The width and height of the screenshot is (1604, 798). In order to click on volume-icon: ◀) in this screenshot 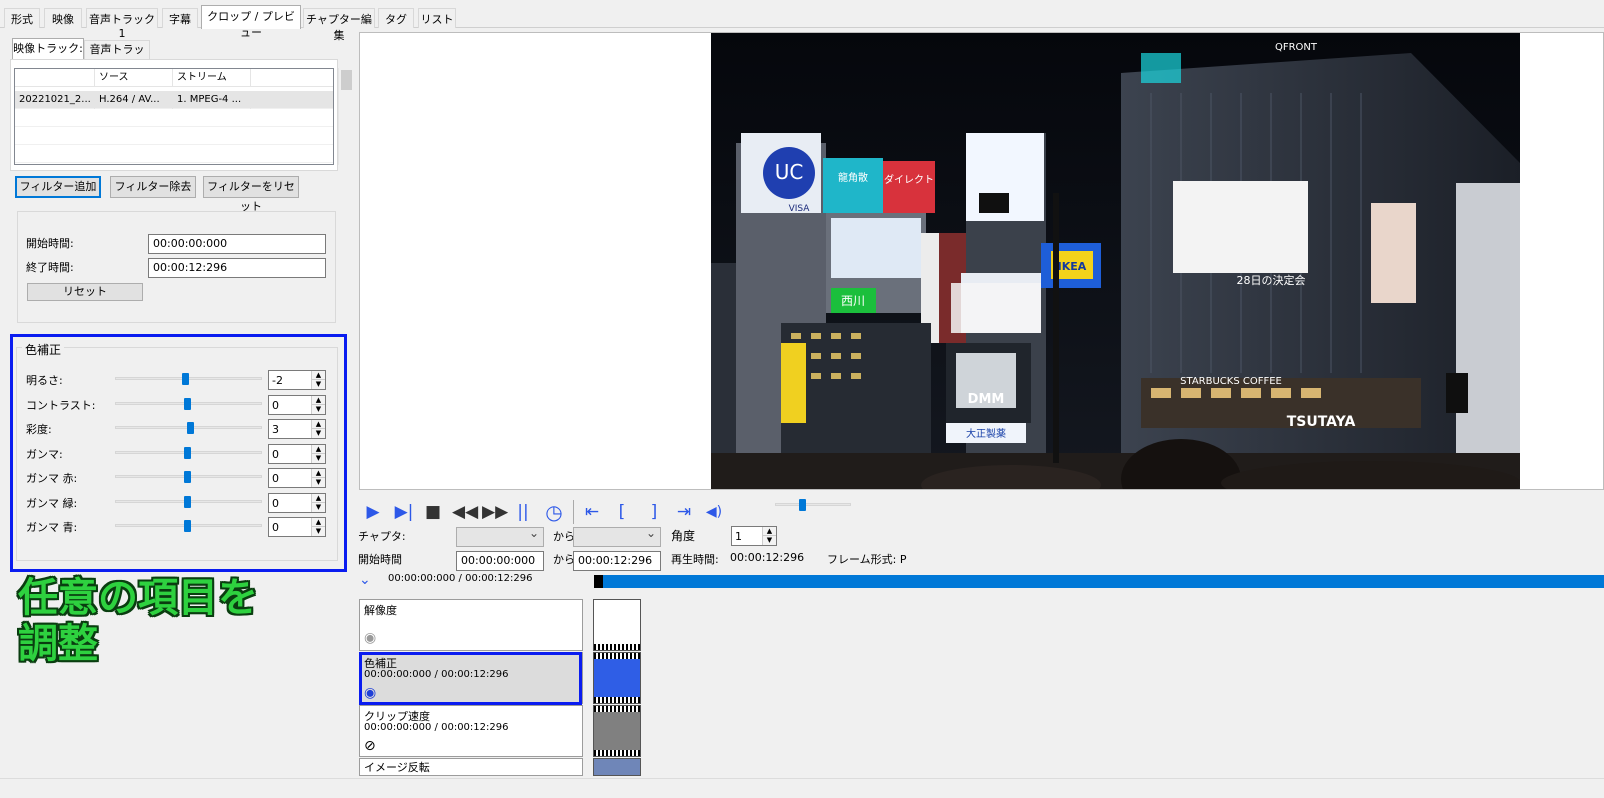, I will do `click(714, 512)`.